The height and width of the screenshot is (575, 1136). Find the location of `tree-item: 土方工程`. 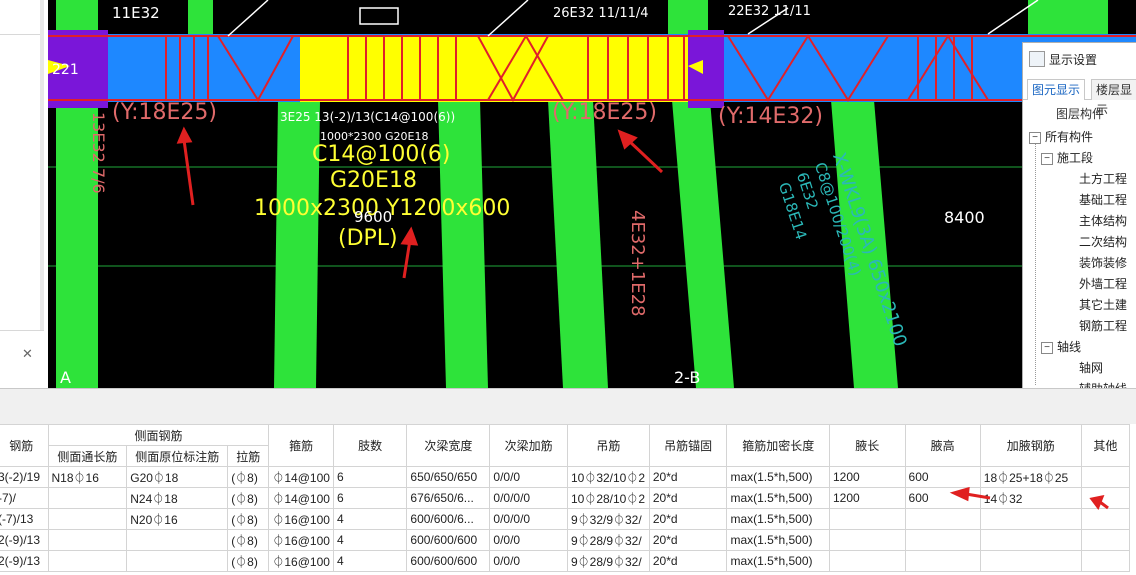

tree-item: 土方工程 is located at coordinates (1103, 179).